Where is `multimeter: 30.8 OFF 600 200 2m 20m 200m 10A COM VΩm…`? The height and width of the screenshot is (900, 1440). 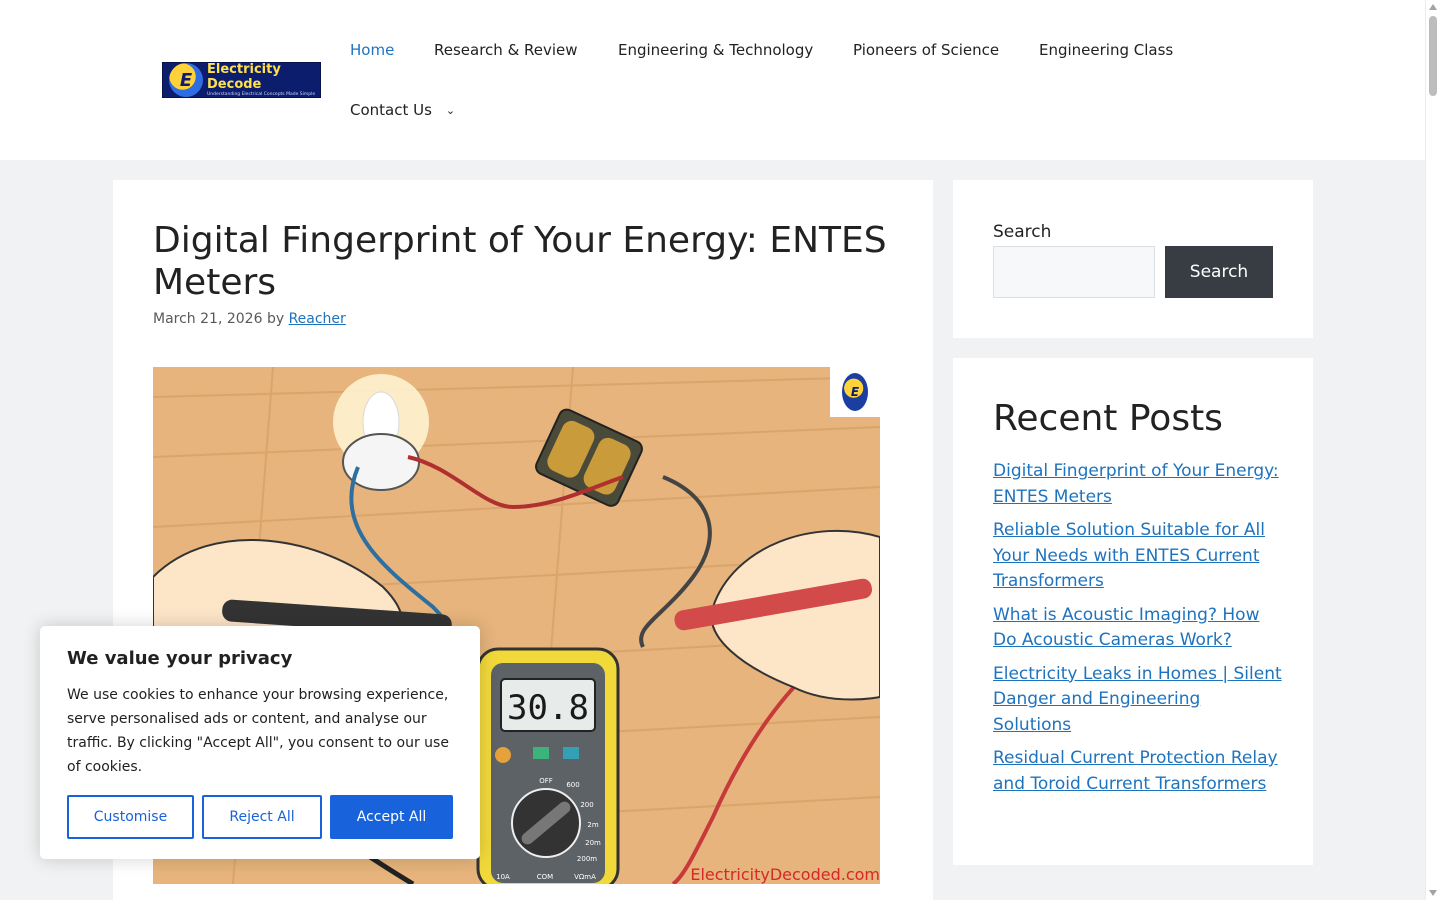 multimeter: 30.8 OFF 600 200 2m 20m 200m 10A COM VΩm… is located at coordinates (548, 765).